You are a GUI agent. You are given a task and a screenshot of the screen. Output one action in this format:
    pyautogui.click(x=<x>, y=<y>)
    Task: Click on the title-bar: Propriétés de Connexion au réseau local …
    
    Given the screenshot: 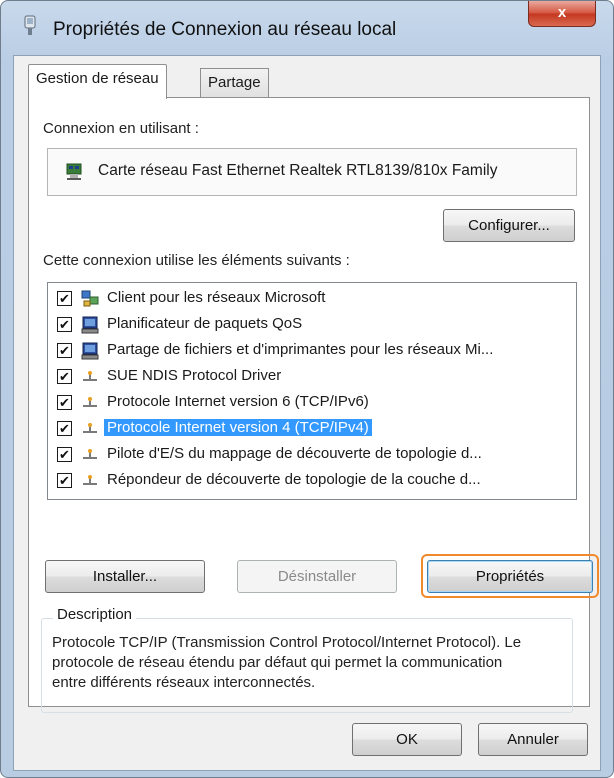 What is the action you would take?
    pyautogui.click(x=307, y=28)
    